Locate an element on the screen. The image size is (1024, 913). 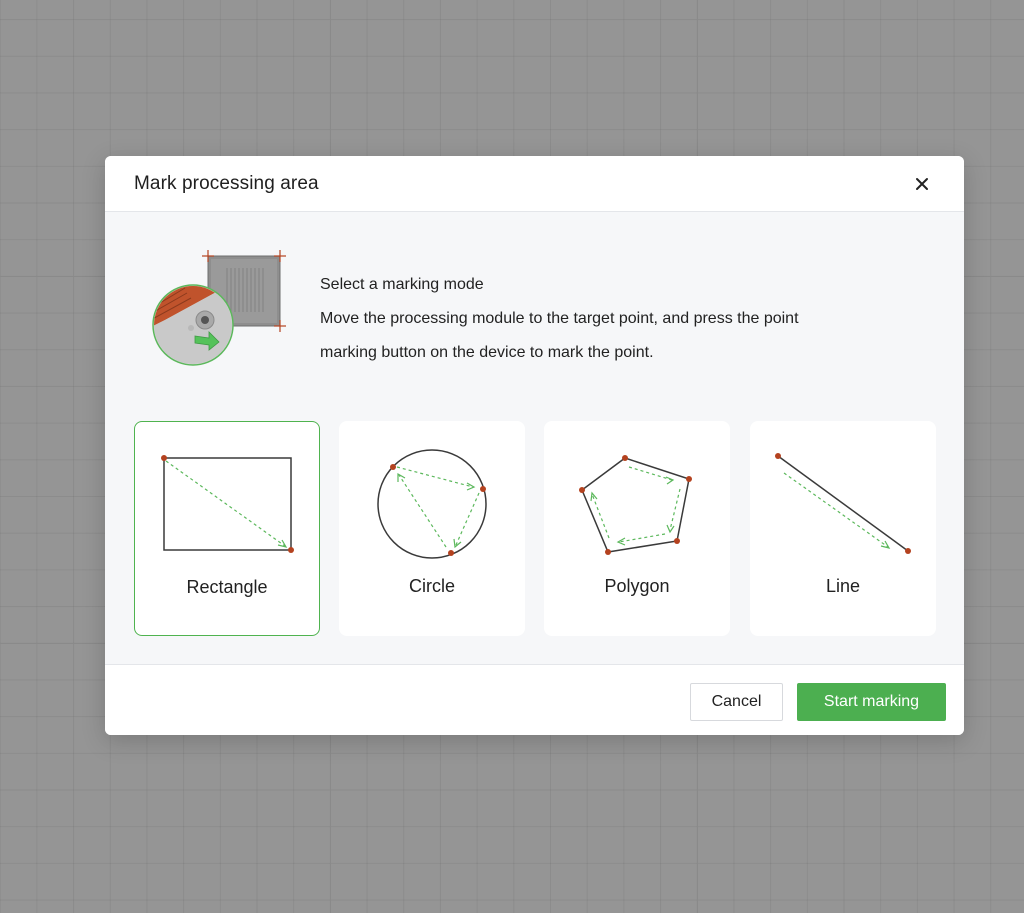
mode-label-circle: Circle is located at coordinates (431, 586).